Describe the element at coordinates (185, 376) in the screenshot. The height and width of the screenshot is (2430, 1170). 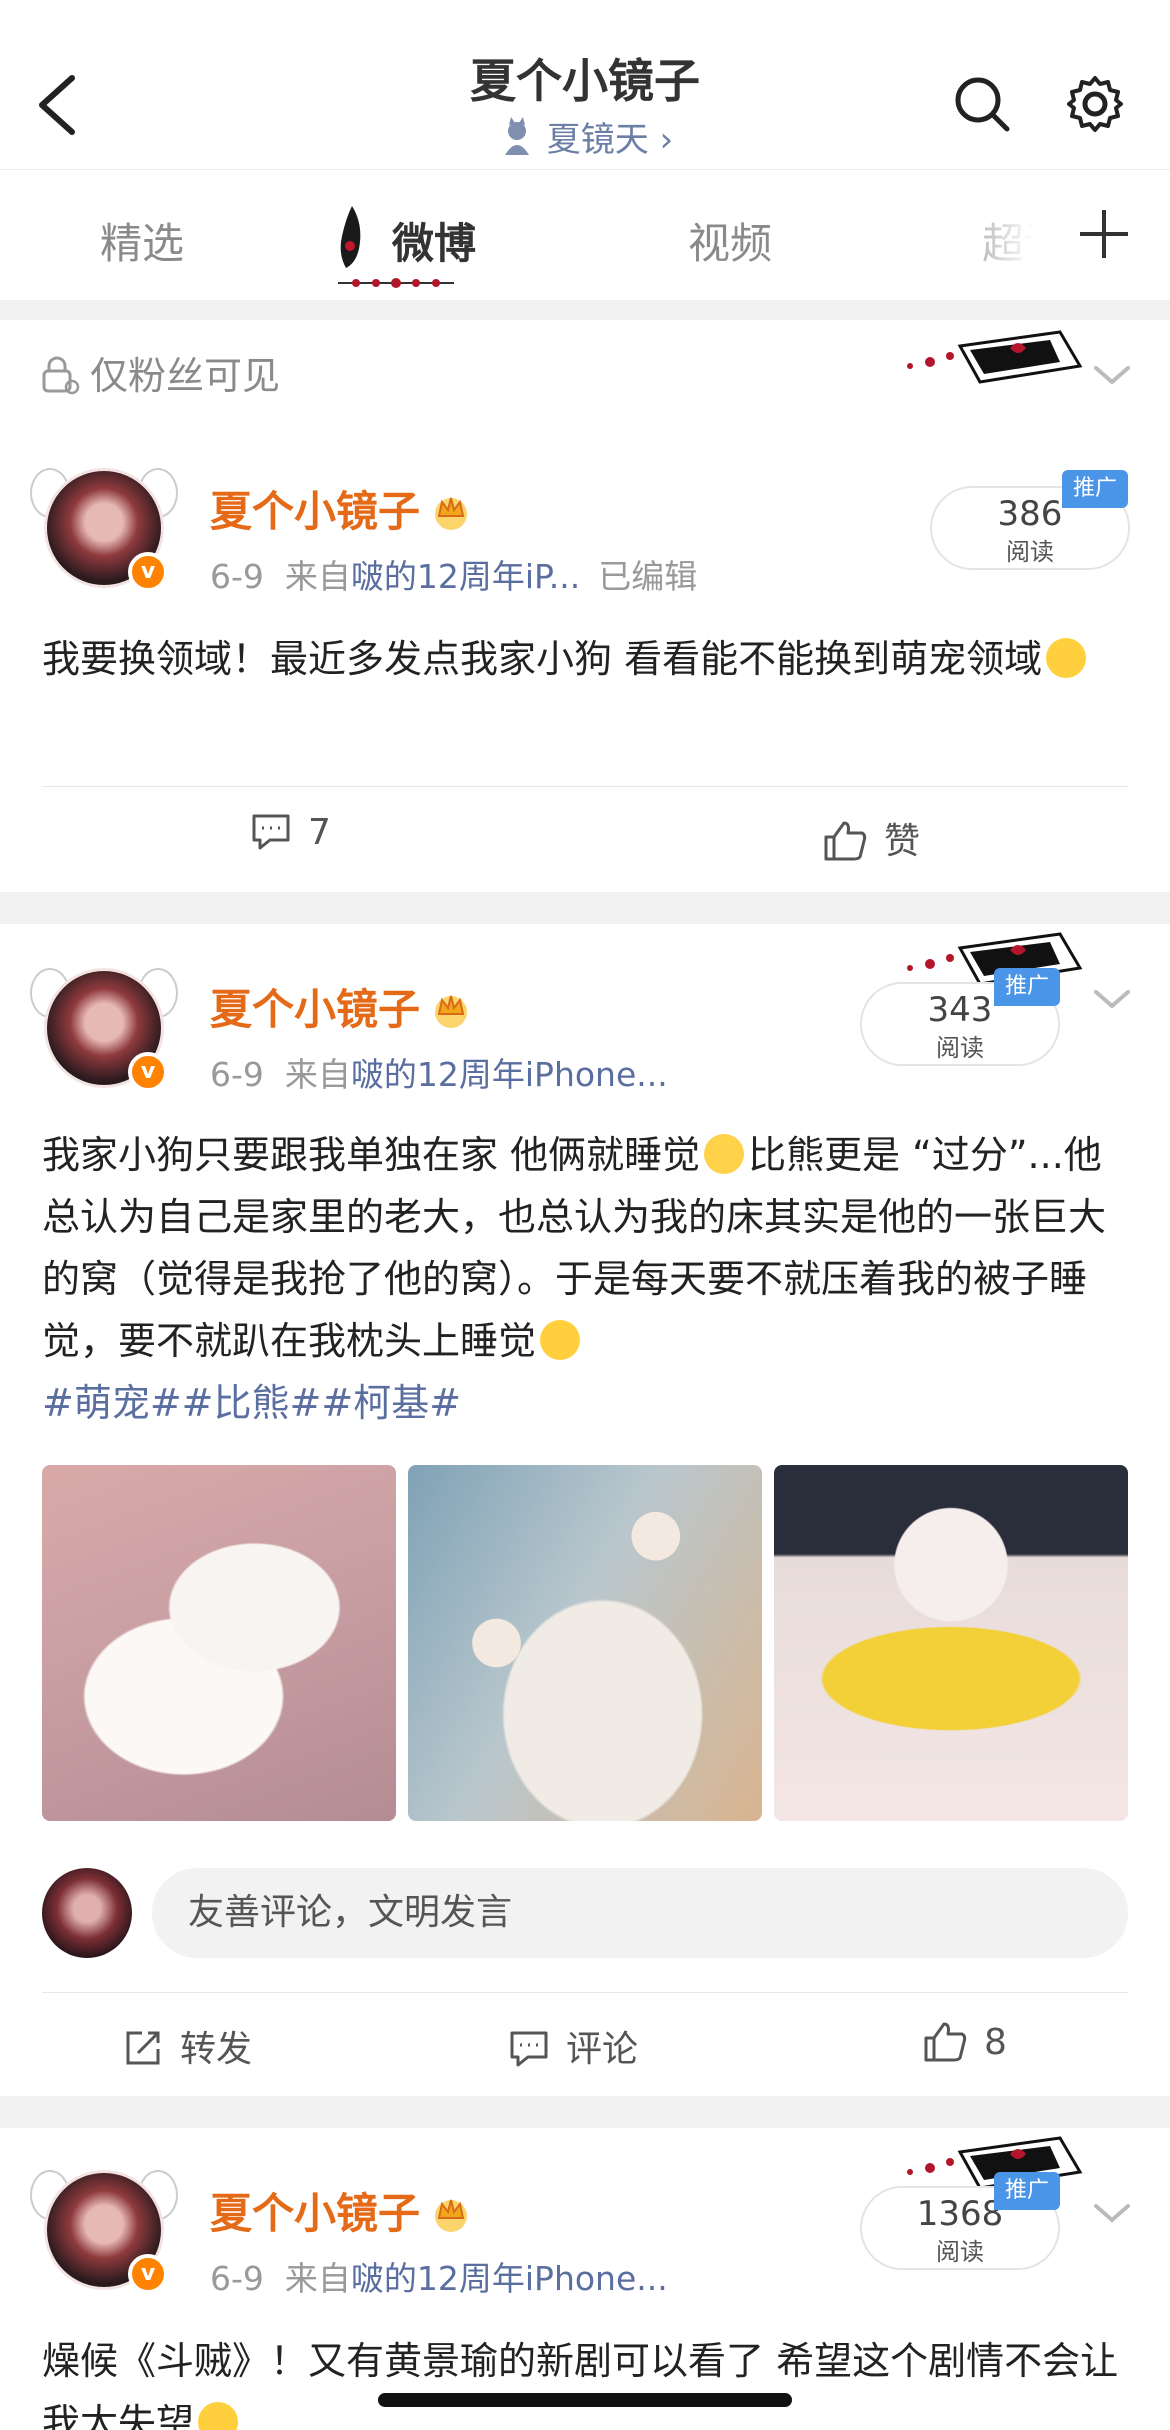
I see `visibility-text: 仅粉丝可见` at that location.